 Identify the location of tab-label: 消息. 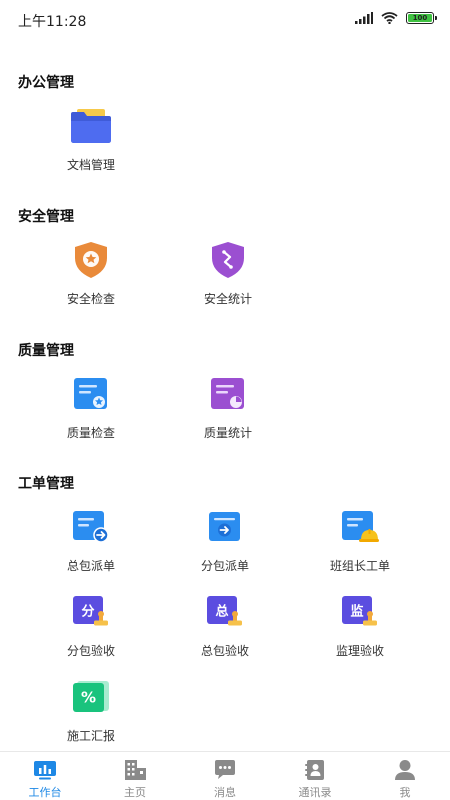
(225, 792).